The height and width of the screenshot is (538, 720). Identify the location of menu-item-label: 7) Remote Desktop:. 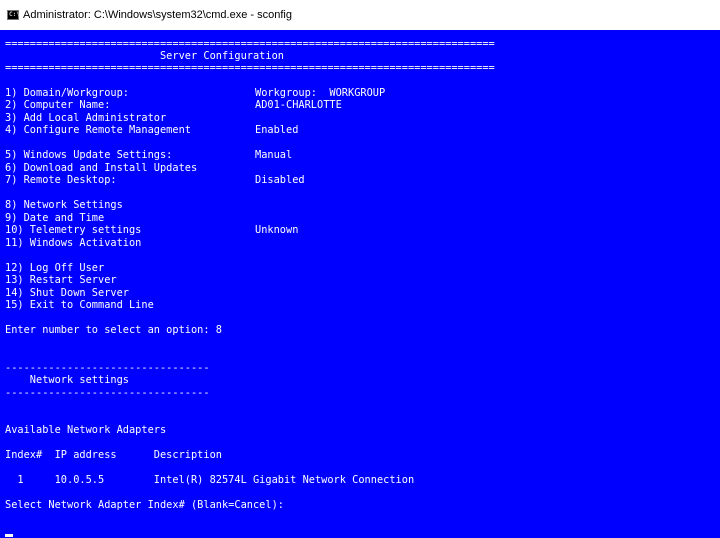
(61, 180).